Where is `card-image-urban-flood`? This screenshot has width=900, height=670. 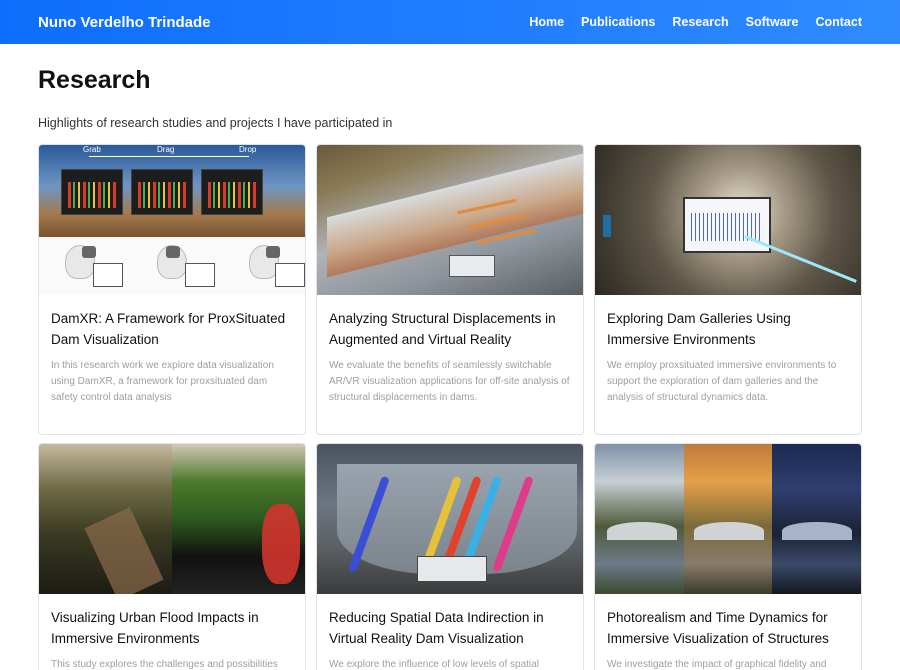 card-image-urban-flood is located at coordinates (172, 519).